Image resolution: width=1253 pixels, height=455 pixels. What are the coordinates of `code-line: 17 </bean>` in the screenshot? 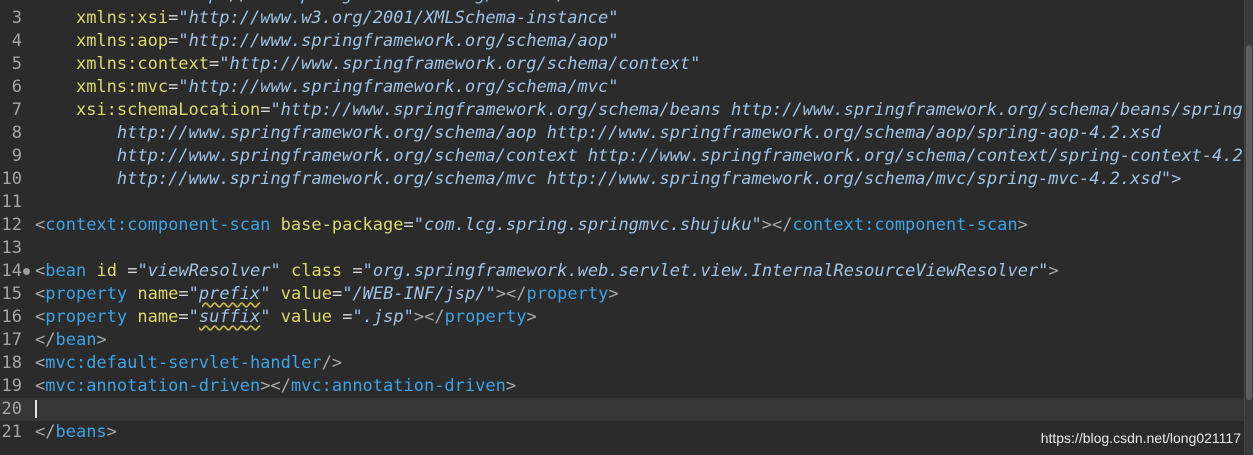 It's located at (622, 340).